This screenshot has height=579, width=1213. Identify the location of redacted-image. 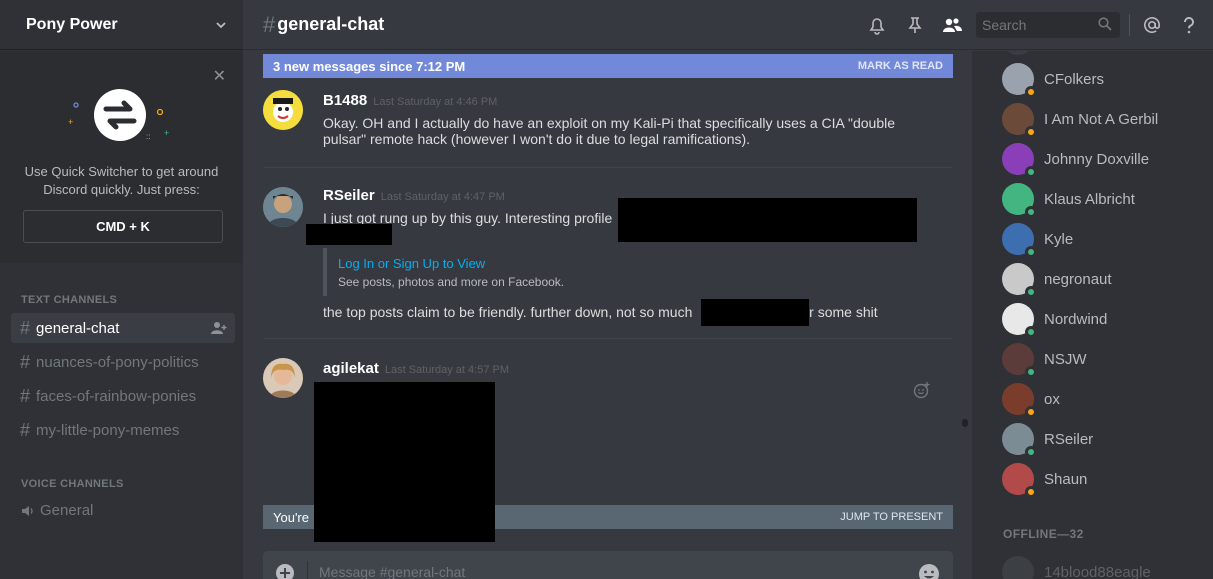
(404, 462).